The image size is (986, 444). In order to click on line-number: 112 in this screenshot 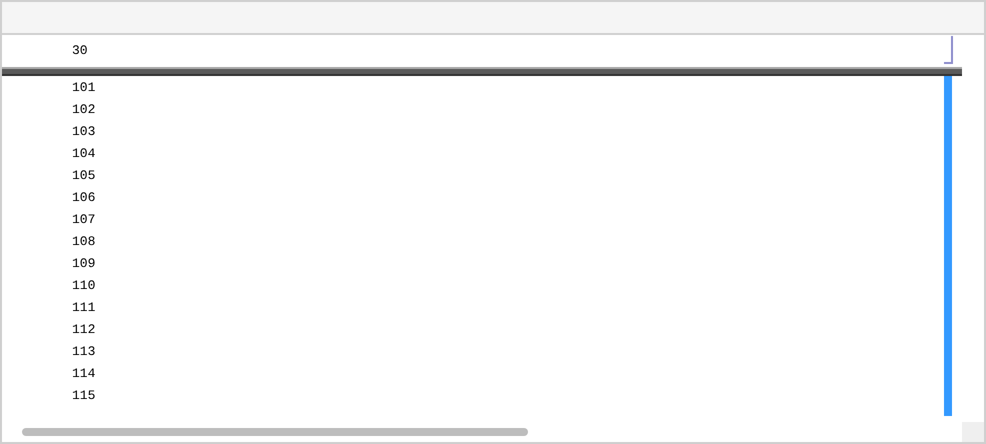, I will do `click(84, 330)`.